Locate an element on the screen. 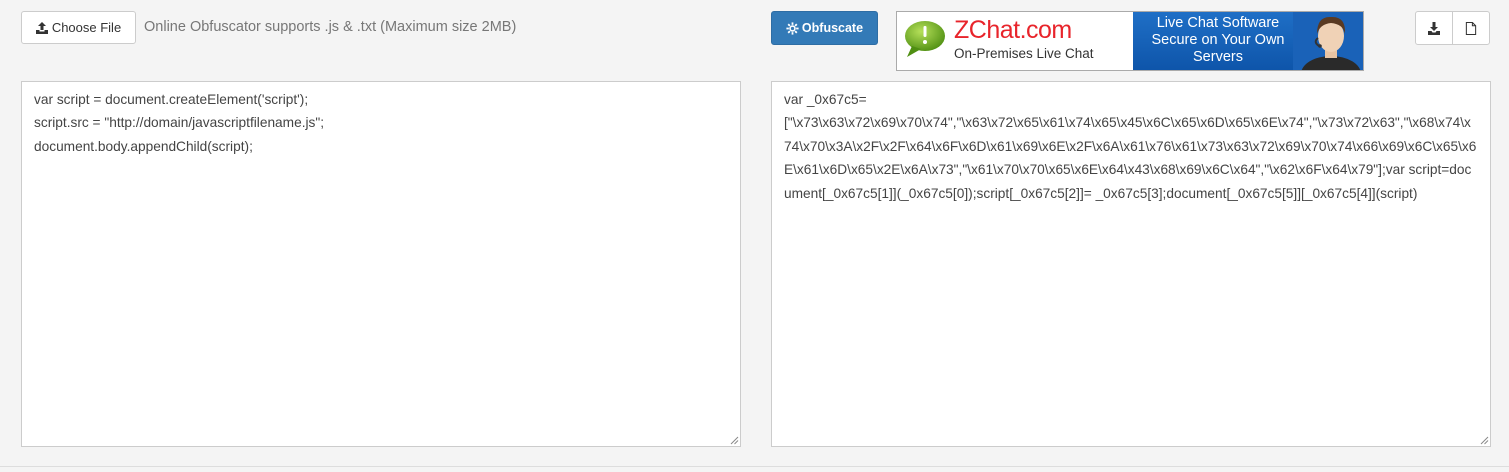  banner-slogan-line1: Live Chat Software is located at coordinates (1218, 23).